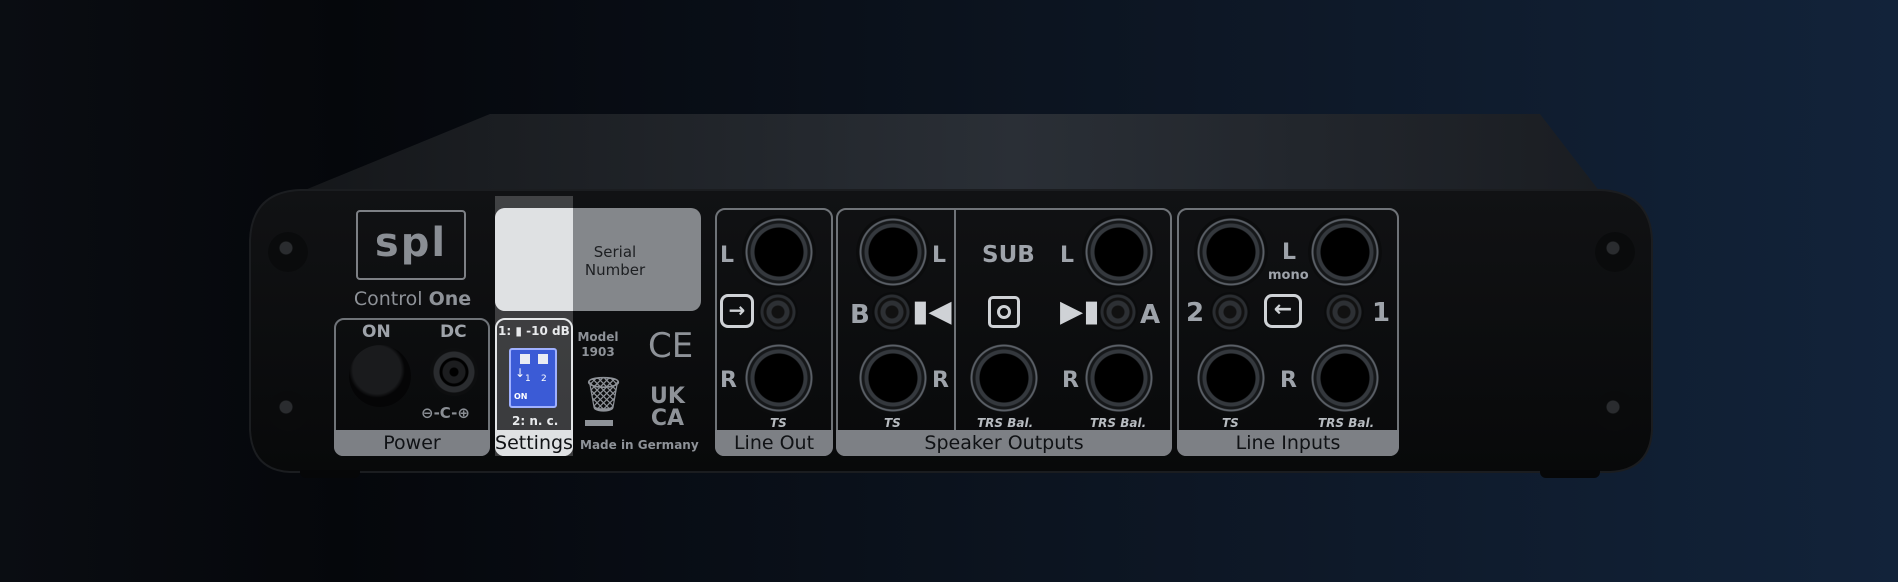  I want to click on dip-switch: 1 2 ↓ ON, so click(533, 378).